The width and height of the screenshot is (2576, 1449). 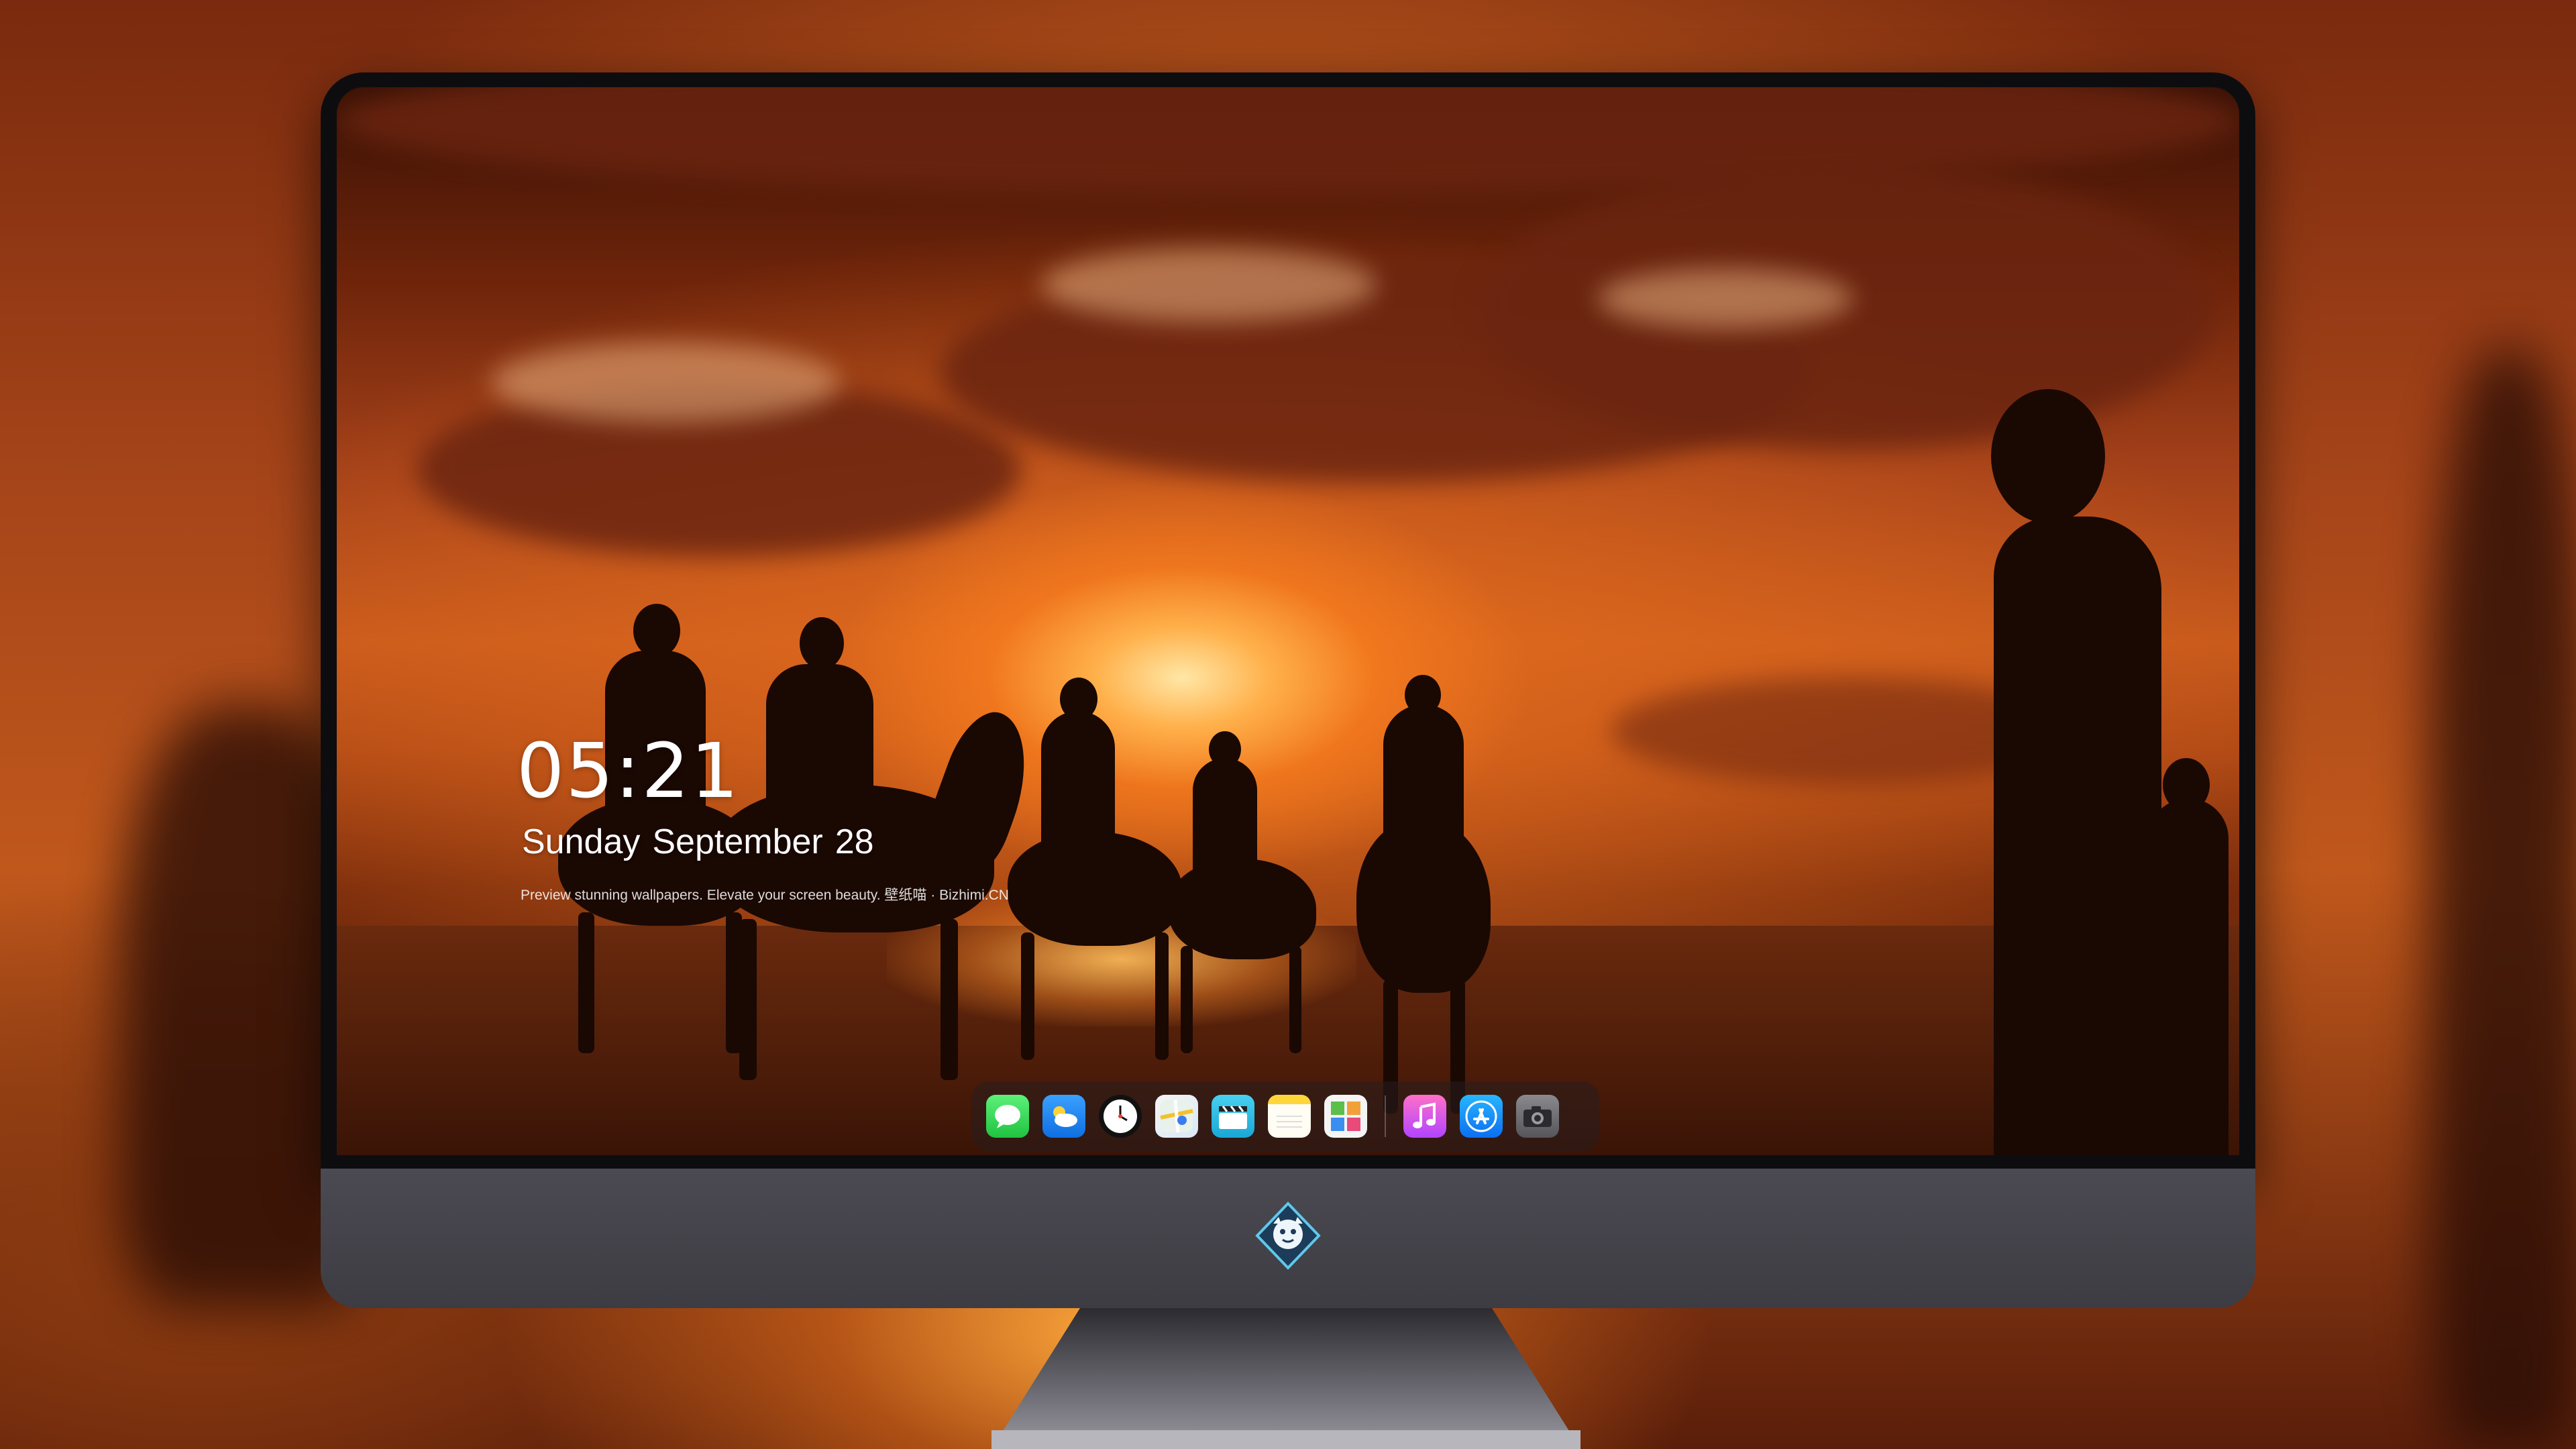 What do you see at coordinates (1385, 1116) in the screenshot?
I see `dock-separator` at bounding box center [1385, 1116].